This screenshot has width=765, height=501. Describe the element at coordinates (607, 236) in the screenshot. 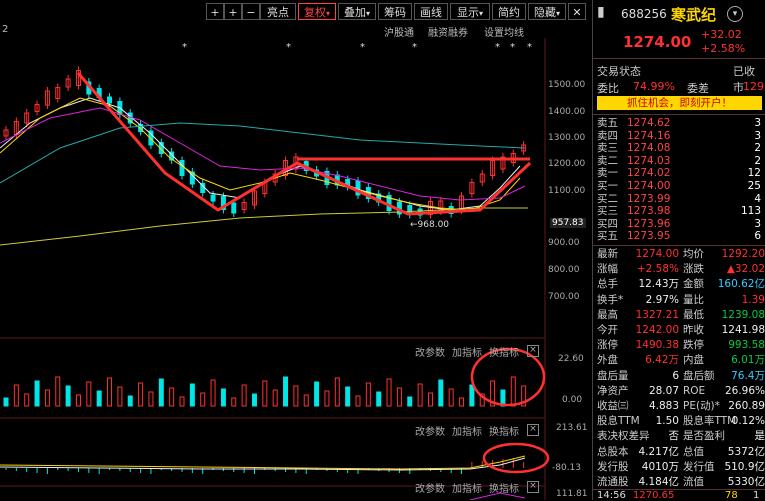

I see `order-level-label: 买五` at that location.